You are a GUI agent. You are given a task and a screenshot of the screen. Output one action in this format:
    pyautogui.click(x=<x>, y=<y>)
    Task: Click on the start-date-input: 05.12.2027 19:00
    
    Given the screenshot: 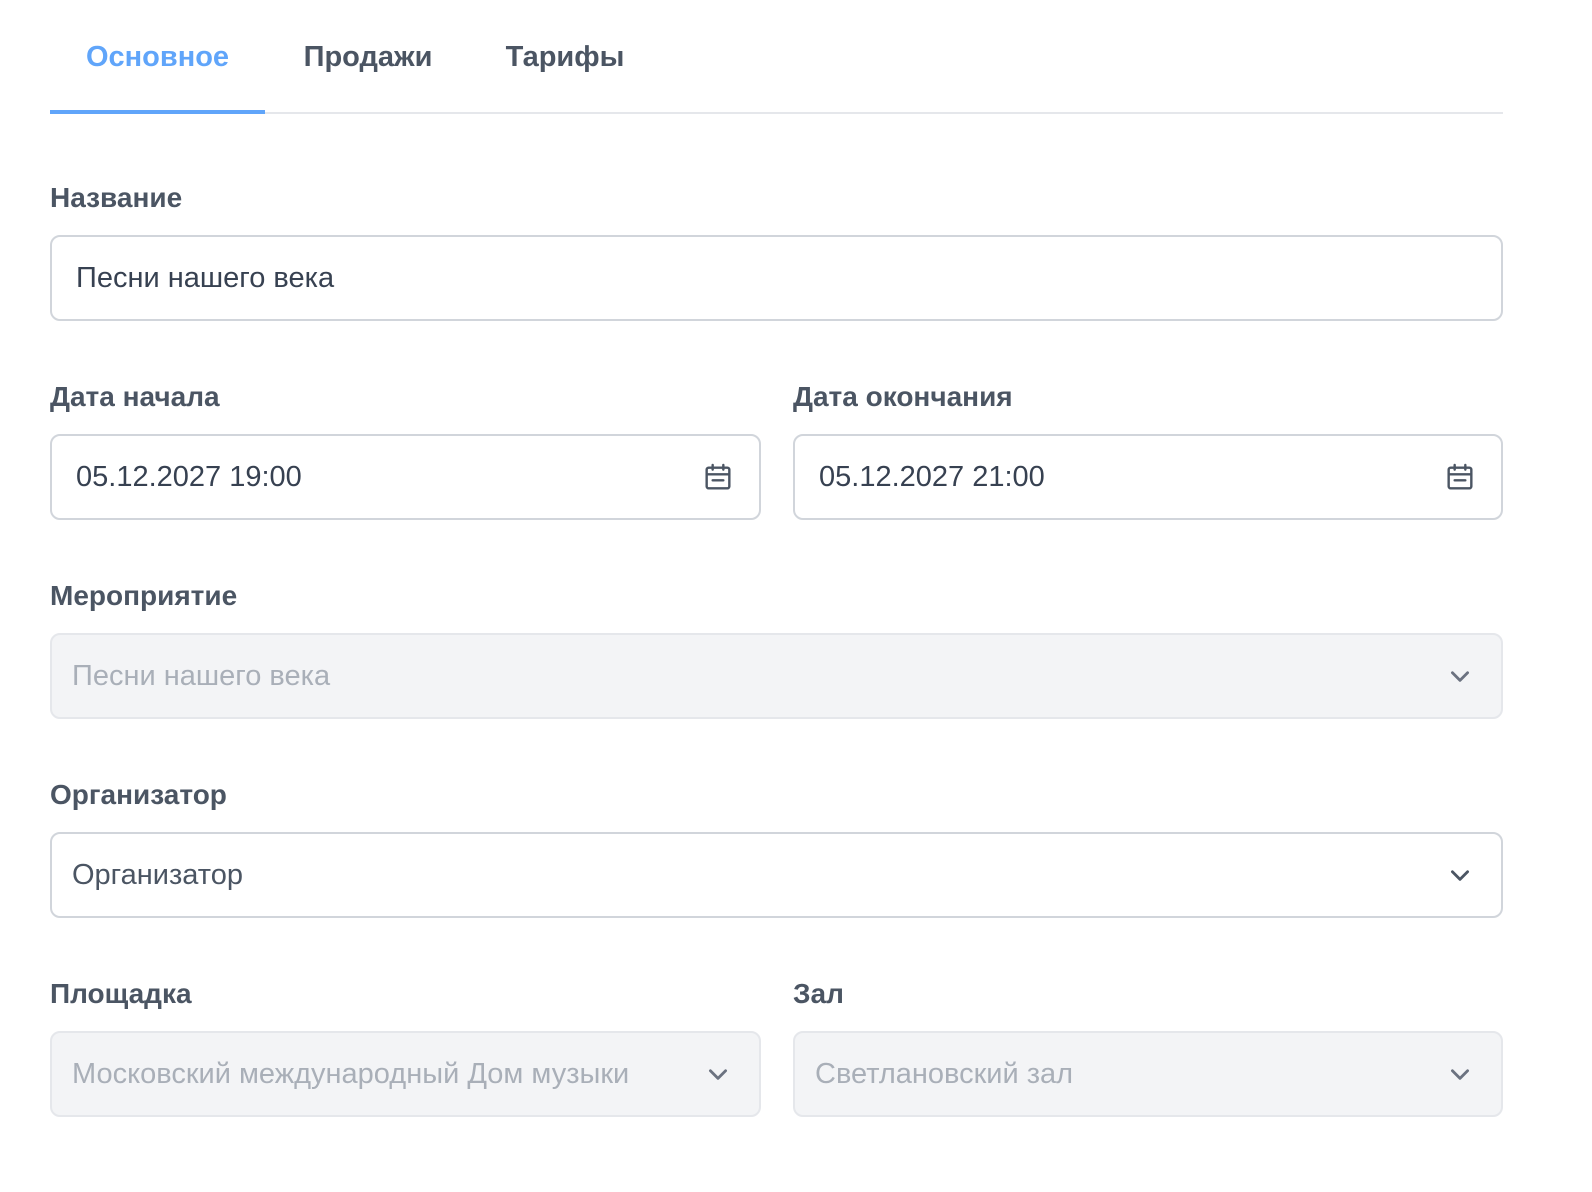 What is the action you would take?
    pyautogui.click(x=405, y=477)
    